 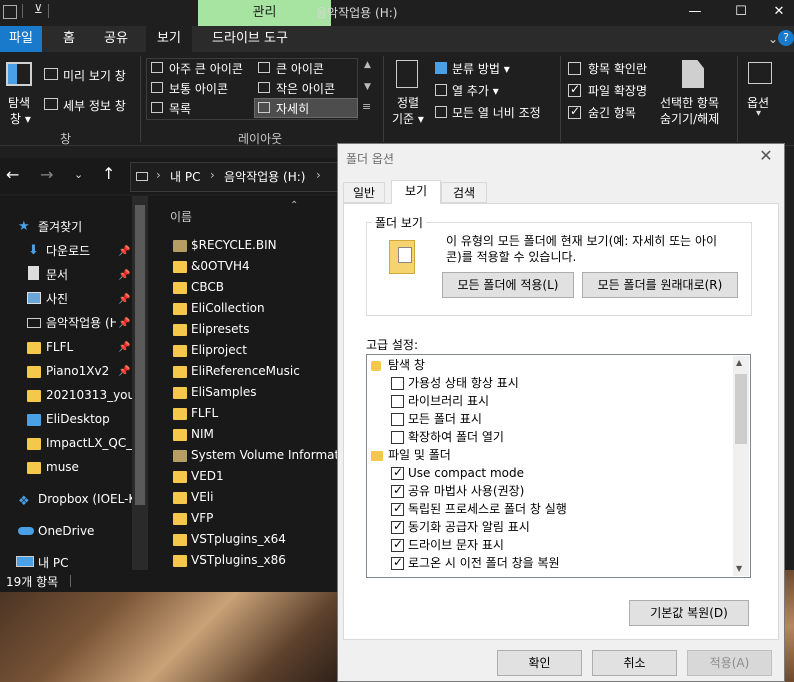 I want to click on nav-item-muse: muse, so click(x=89, y=467).